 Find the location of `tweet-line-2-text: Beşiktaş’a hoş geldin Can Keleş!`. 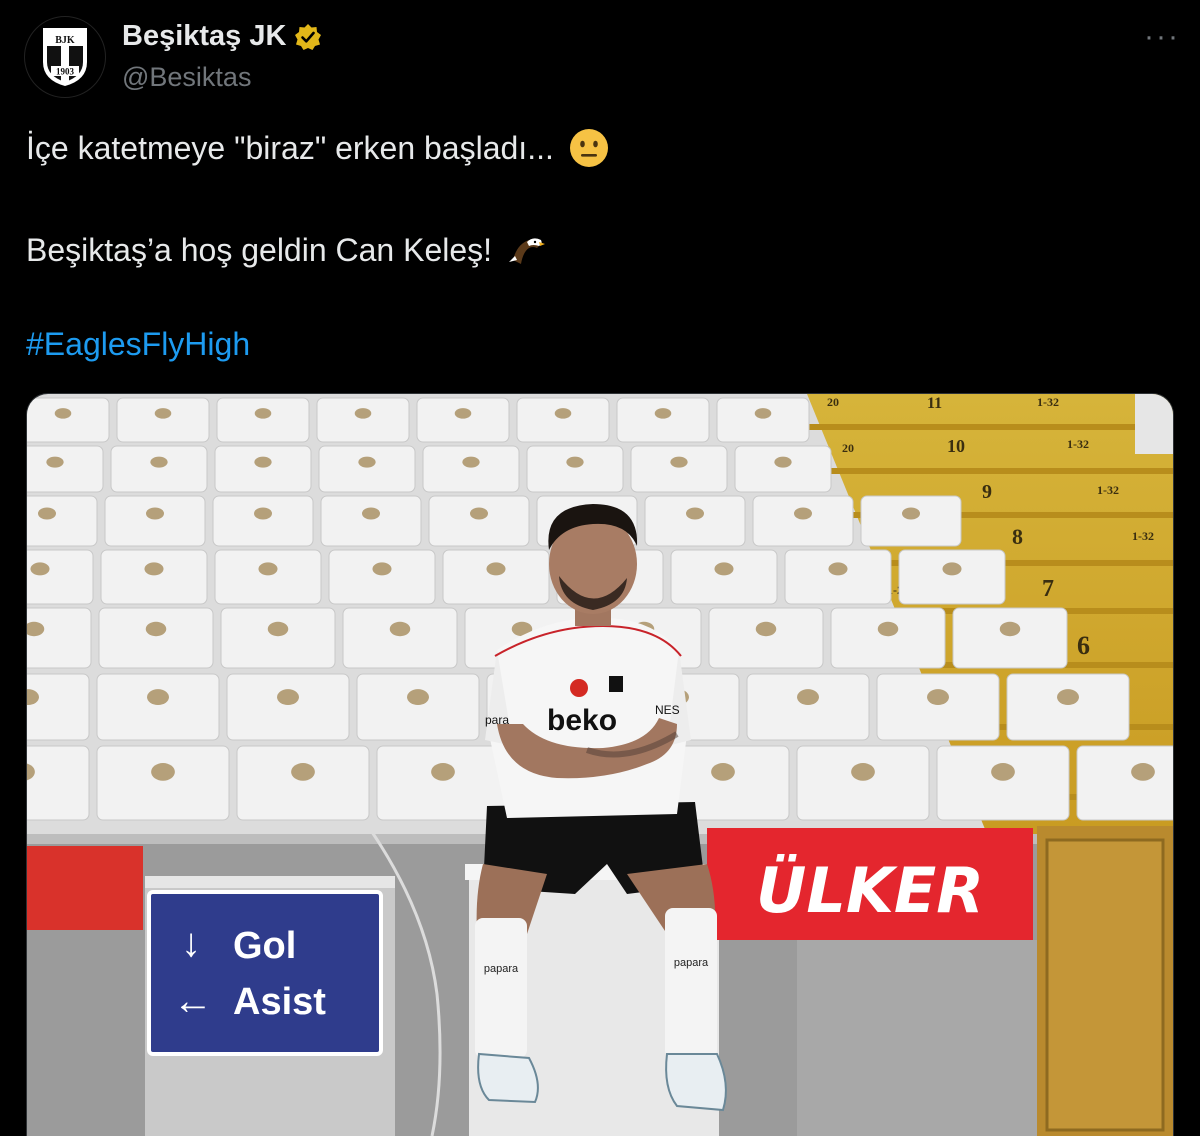

tweet-line-2-text: Beşiktaş’a hoş geldin Can Keleş! is located at coordinates (259, 250).